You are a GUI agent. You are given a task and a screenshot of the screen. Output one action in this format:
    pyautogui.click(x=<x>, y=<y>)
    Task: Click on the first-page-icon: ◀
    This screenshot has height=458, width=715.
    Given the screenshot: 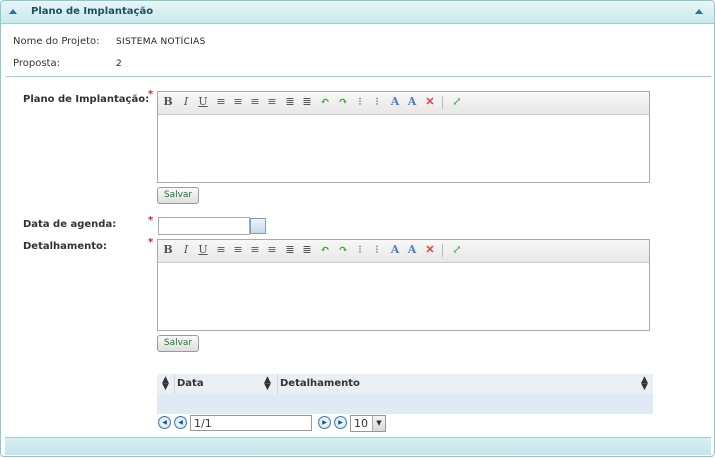 What is the action you would take?
    pyautogui.click(x=164, y=422)
    